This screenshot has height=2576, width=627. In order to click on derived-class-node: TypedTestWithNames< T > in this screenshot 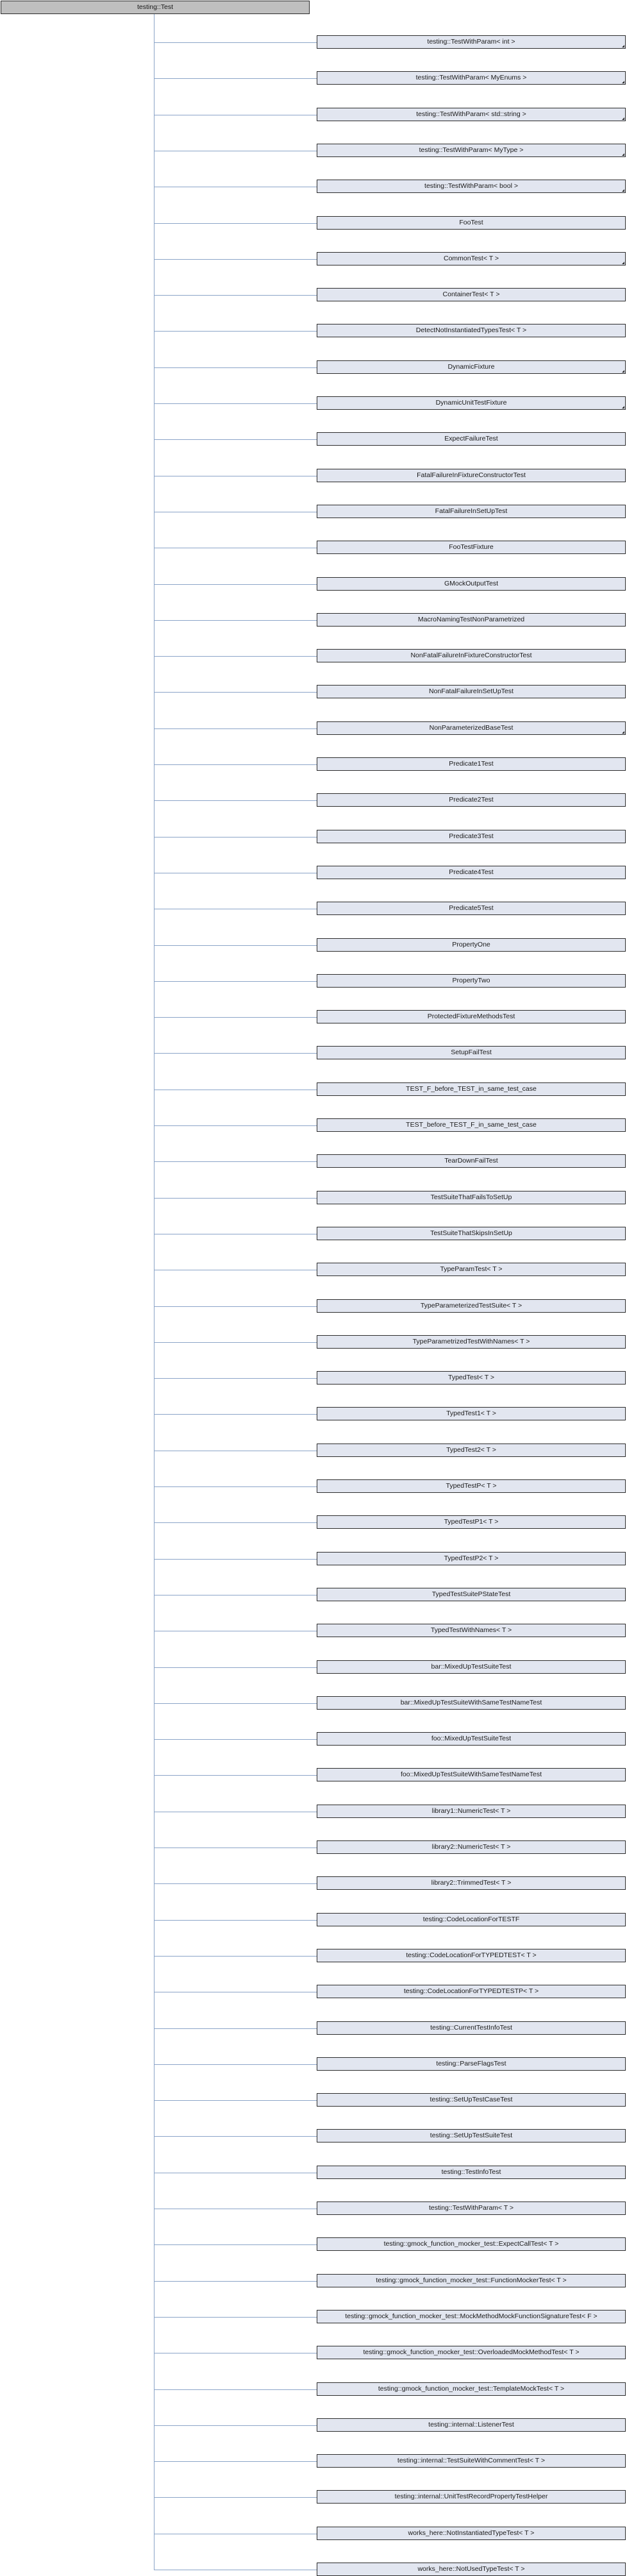, I will do `click(471, 1630)`.